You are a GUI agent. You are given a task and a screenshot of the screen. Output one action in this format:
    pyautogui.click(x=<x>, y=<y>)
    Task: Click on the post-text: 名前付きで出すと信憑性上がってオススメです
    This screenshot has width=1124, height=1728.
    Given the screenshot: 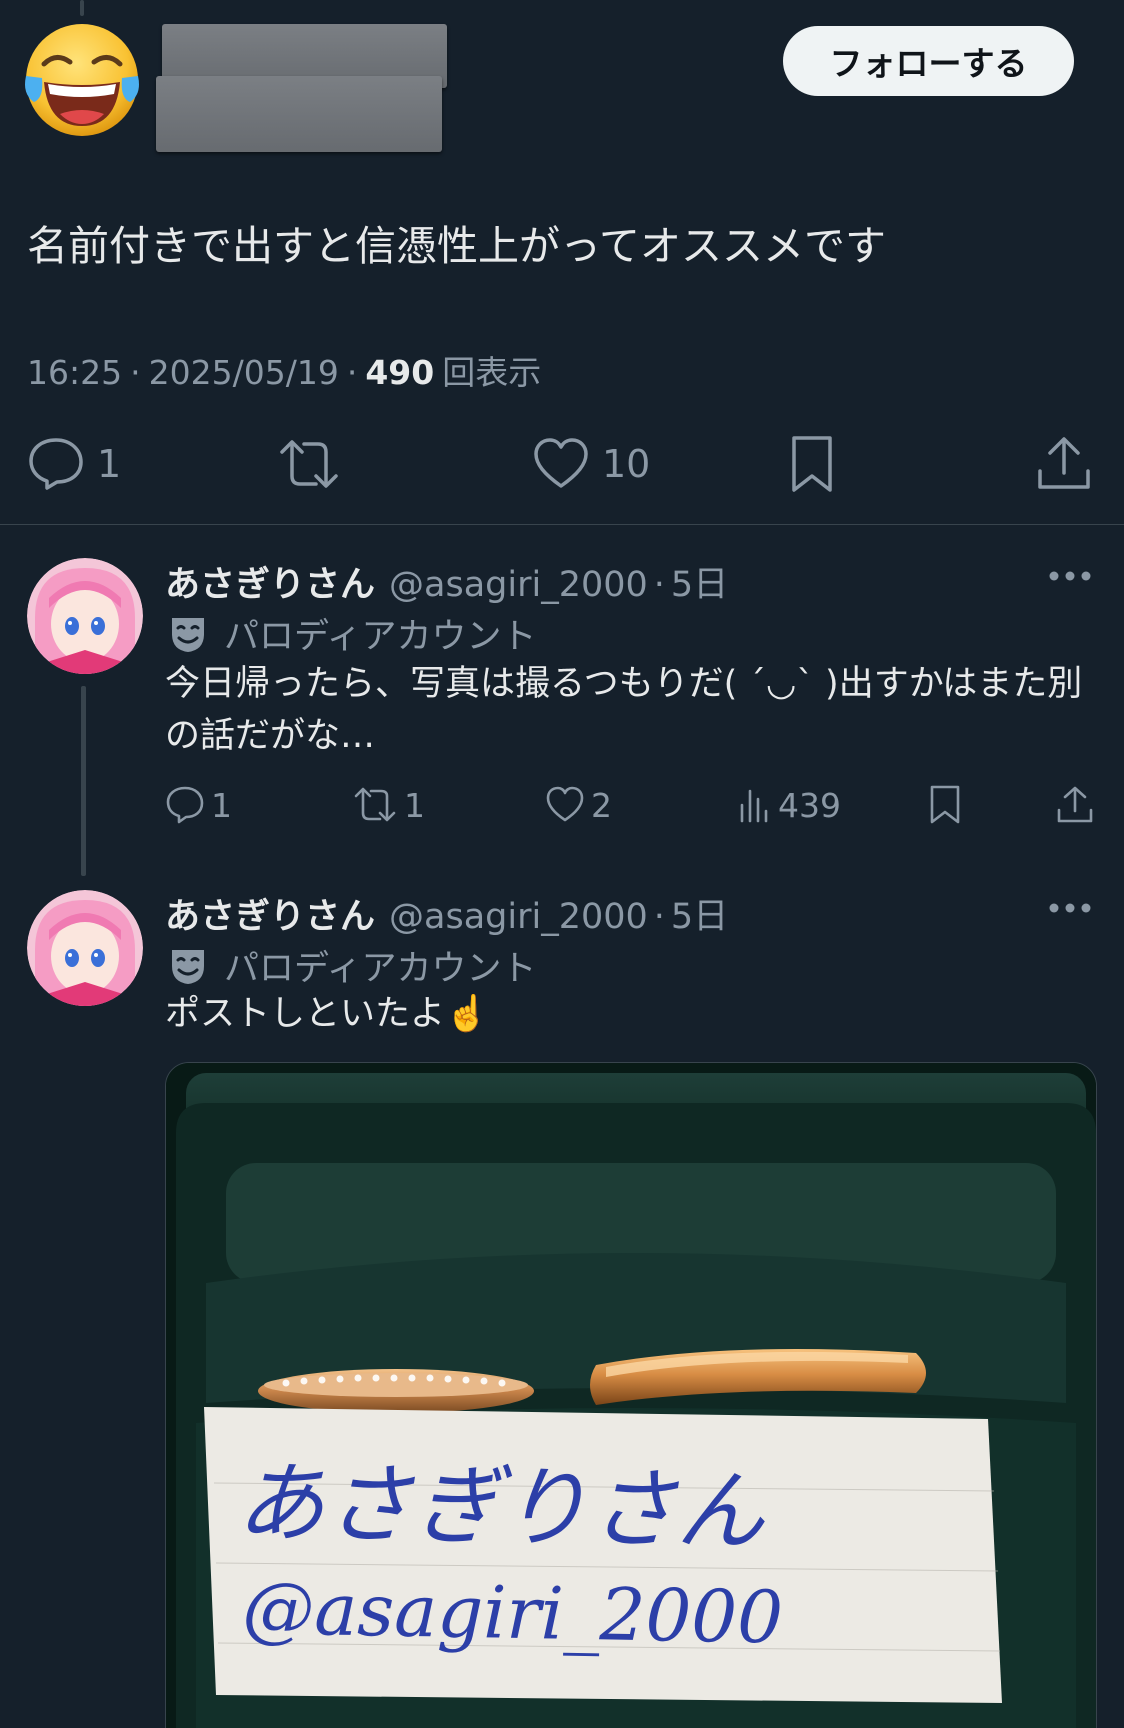 What is the action you would take?
    pyautogui.click(x=456, y=246)
    